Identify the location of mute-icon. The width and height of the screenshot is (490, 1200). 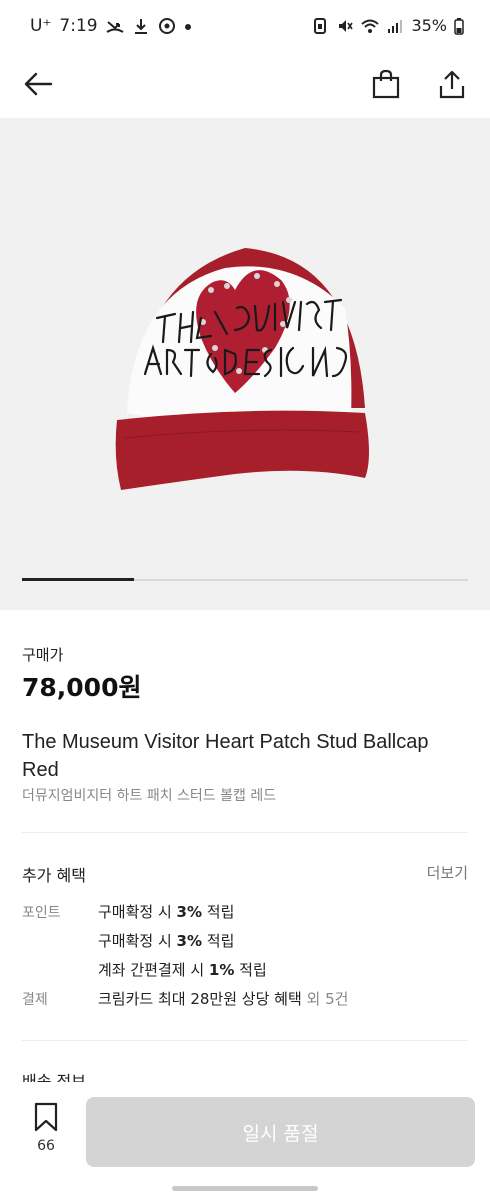
(346, 25).